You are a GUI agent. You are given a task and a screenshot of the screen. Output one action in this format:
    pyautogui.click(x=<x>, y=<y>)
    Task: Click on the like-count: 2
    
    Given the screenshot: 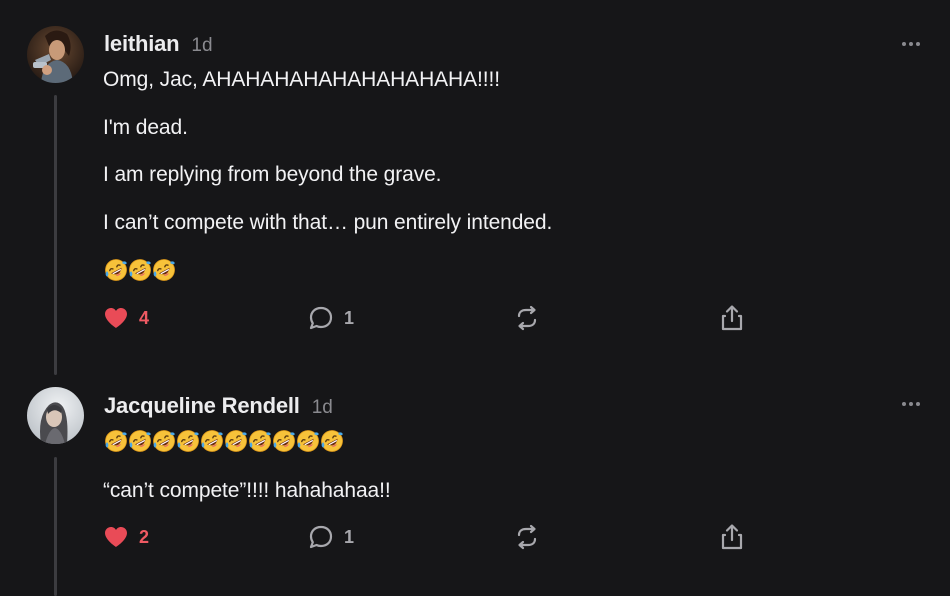 What is the action you would take?
    pyautogui.click(x=144, y=536)
    